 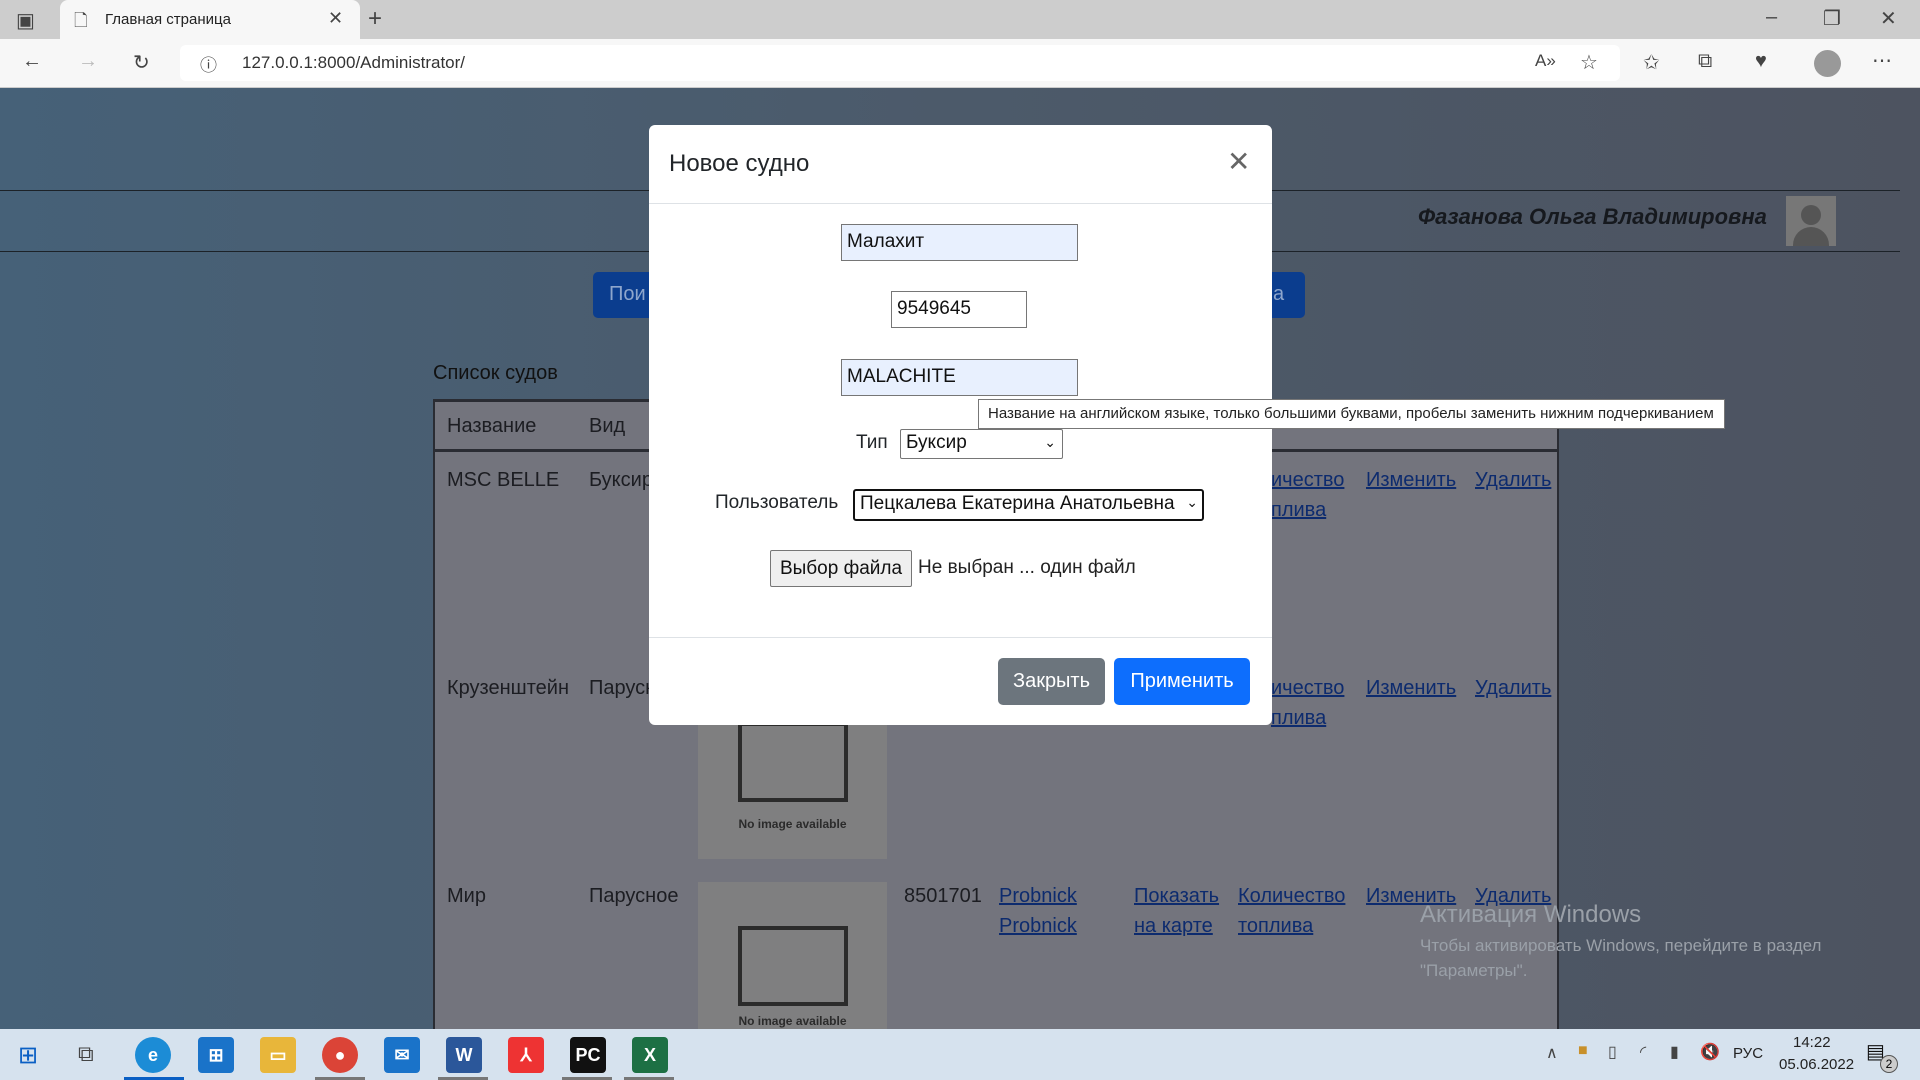 What do you see at coordinates (1238, 161) in the screenshot?
I see `close-icon: ✕` at bounding box center [1238, 161].